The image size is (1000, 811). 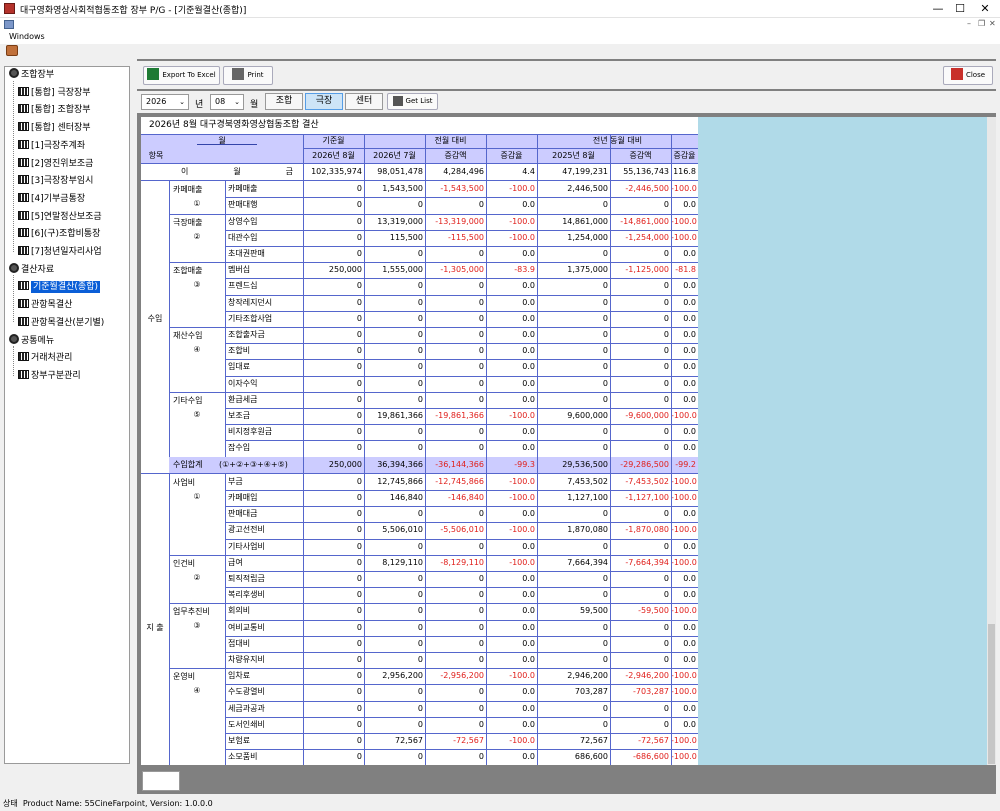 What do you see at coordinates (992, 23) in the screenshot?
I see `child-close-icon: ✕` at bounding box center [992, 23].